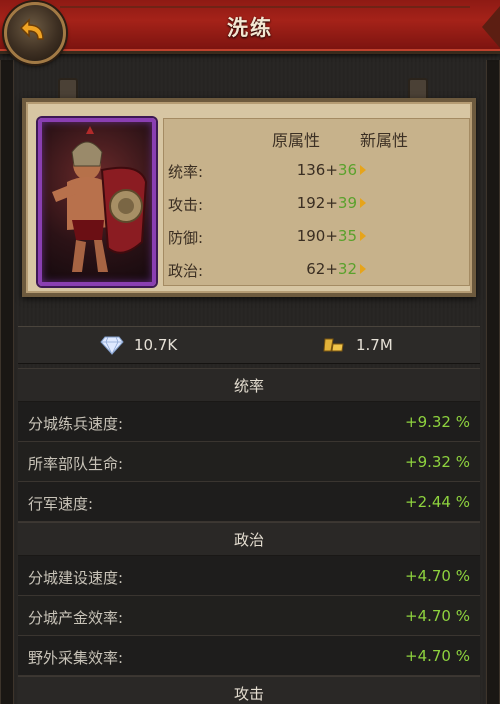  I want to click on section-header-command: 统率, so click(249, 385).